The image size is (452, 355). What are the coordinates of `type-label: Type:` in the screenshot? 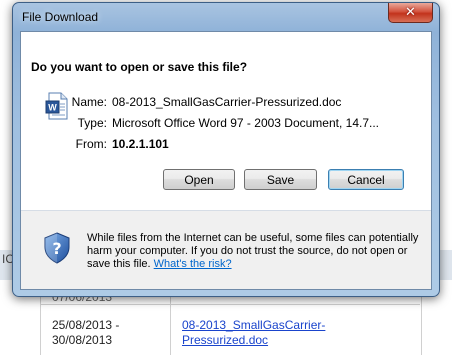 It's located at (92, 123).